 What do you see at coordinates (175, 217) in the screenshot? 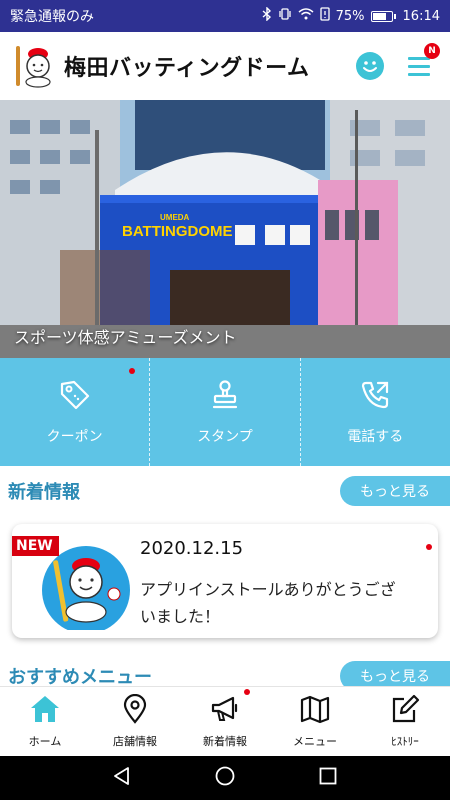
I see `sign-small-text: UMEDA` at bounding box center [175, 217].